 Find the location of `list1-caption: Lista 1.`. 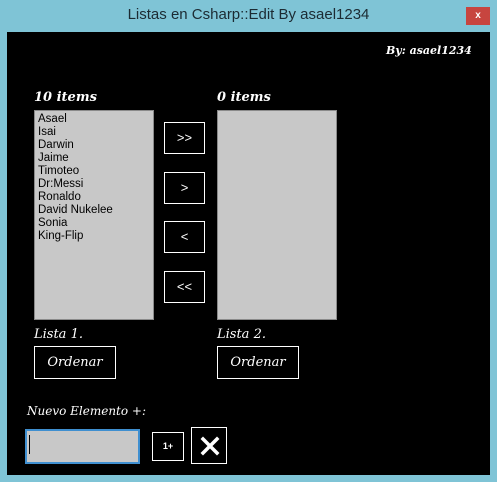

list1-caption: Lista 1. is located at coordinates (58, 334).